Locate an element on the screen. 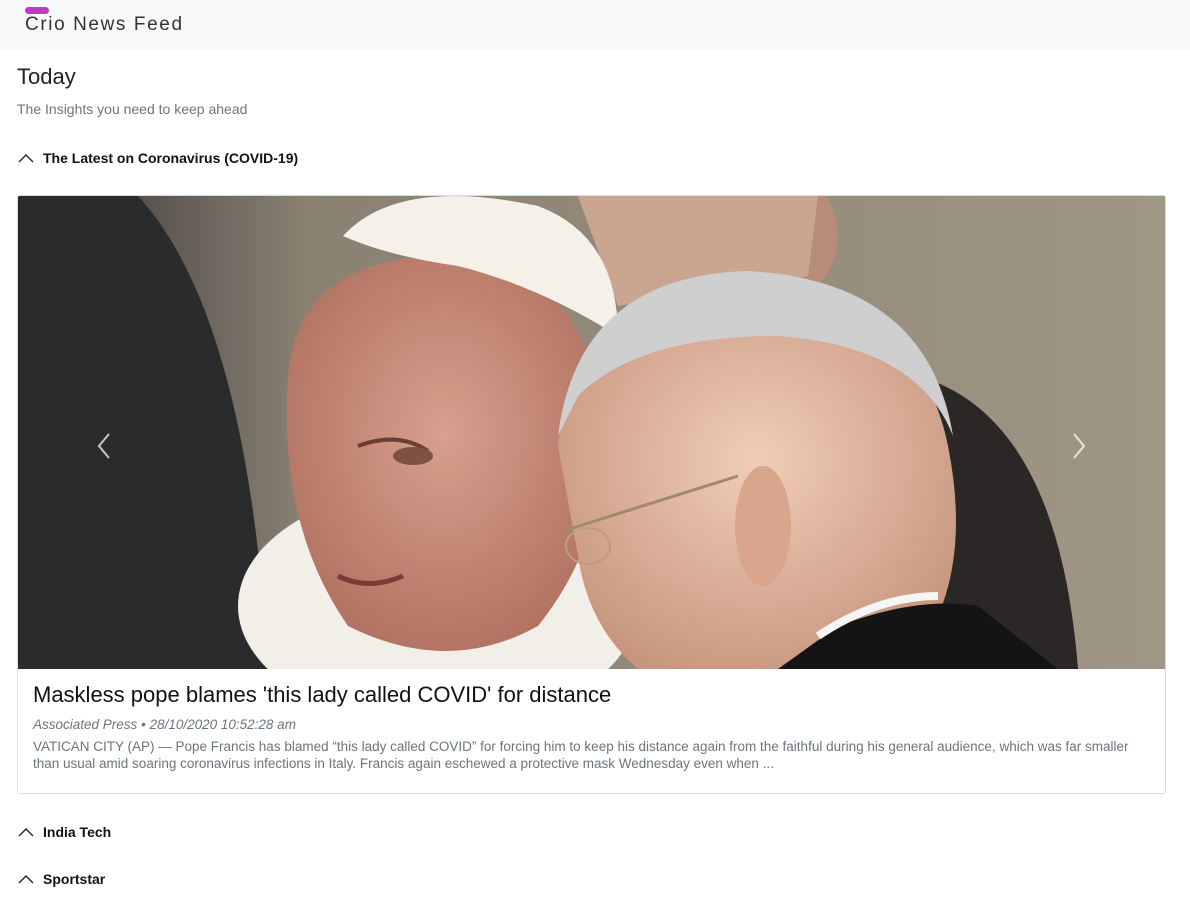  section-label: The Latest on Coronavirus (COVID-19) is located at coordinates (171, 158).